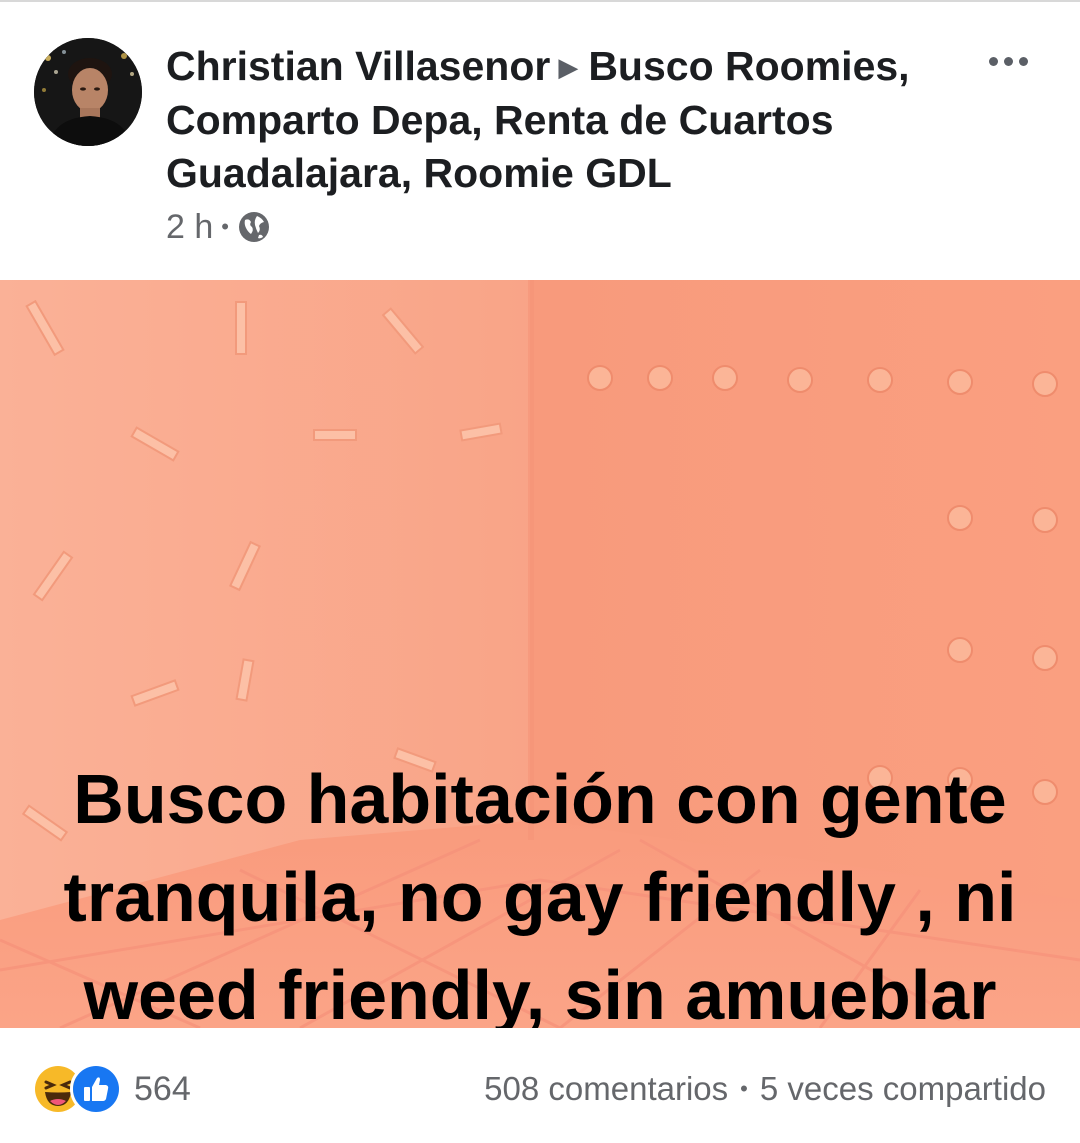 The width and height of the screenshot is (1080, 1143). What do you see at coordinates (96, 1089) in the screenshot?
I see `like-icon` at bounding box center [96, 1089].